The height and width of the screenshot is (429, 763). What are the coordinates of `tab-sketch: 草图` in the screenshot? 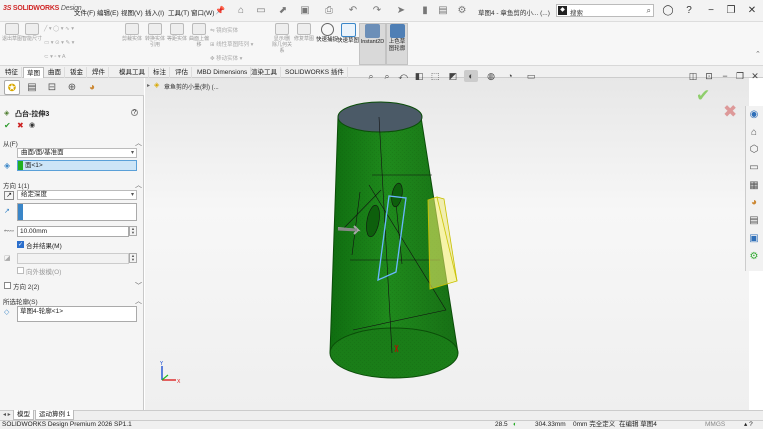 It's located at (33, 72).